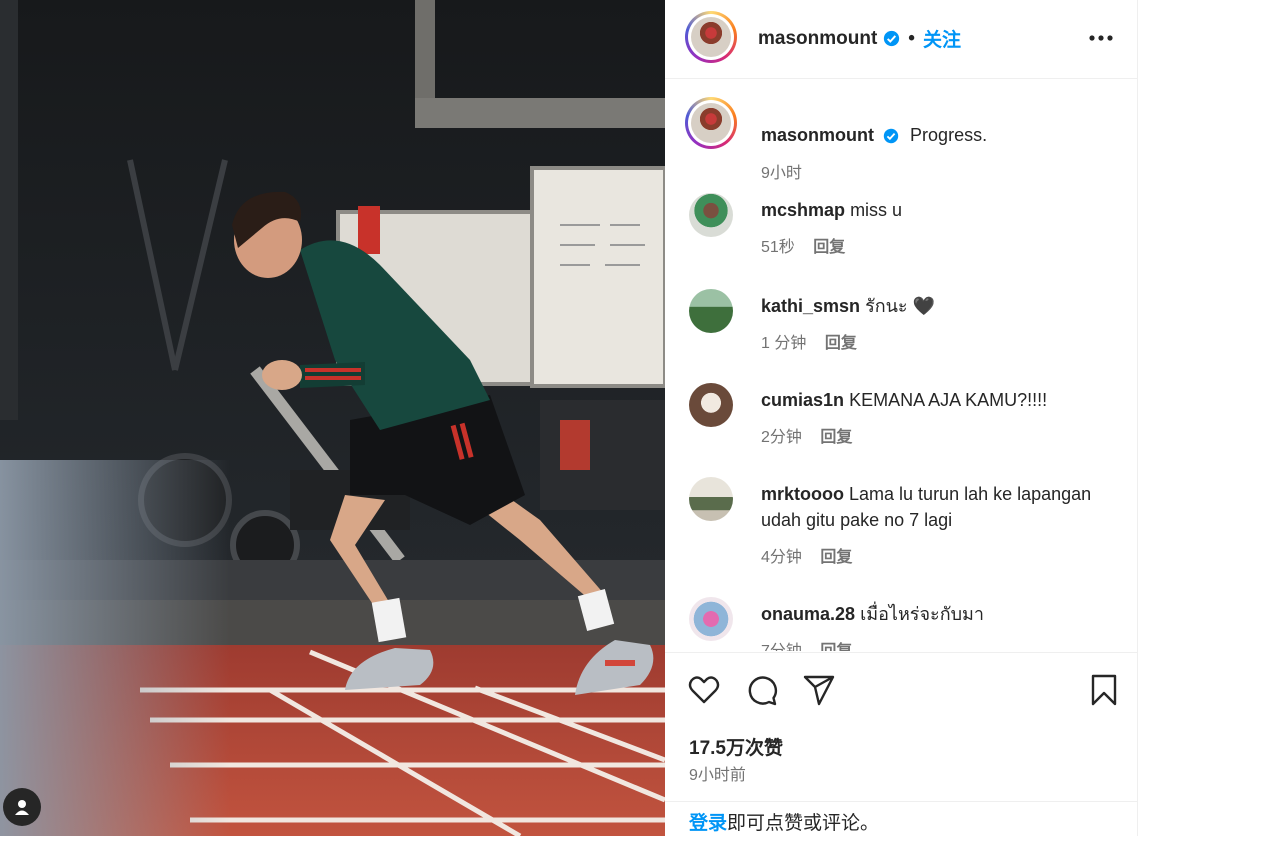  I want to click on comment-text: รักนะ 🖤, so click(900, 306).